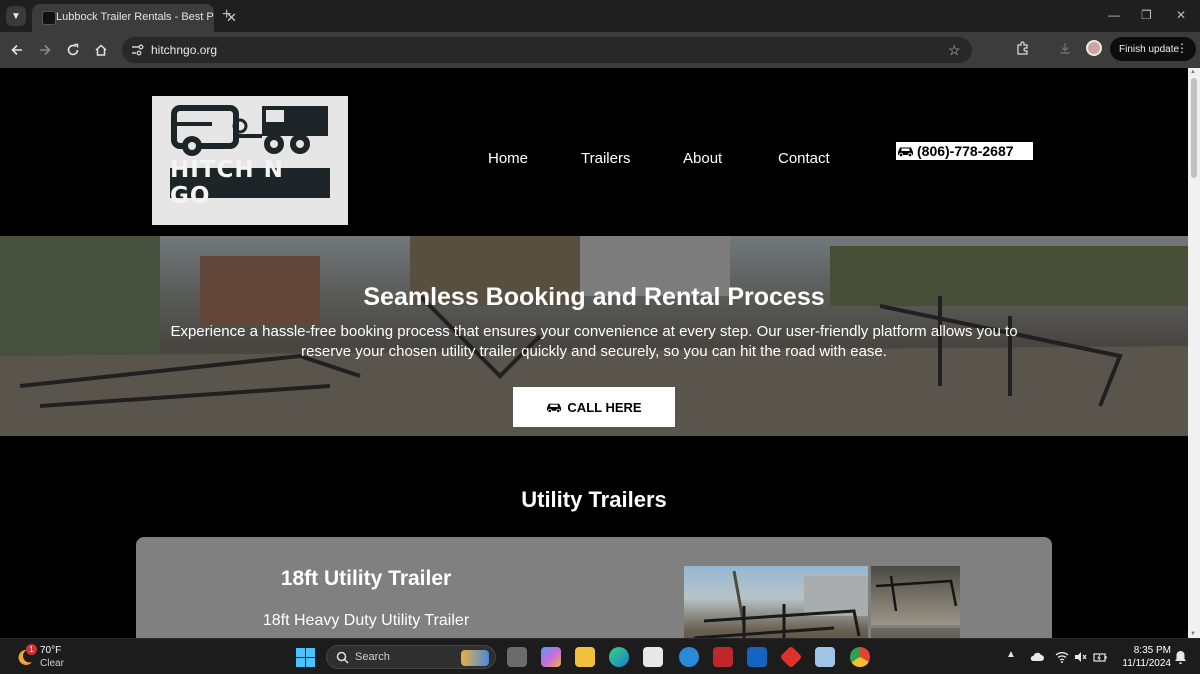 The image size is (1200, 674). I want to click on download-icon, so click(1065, 48).